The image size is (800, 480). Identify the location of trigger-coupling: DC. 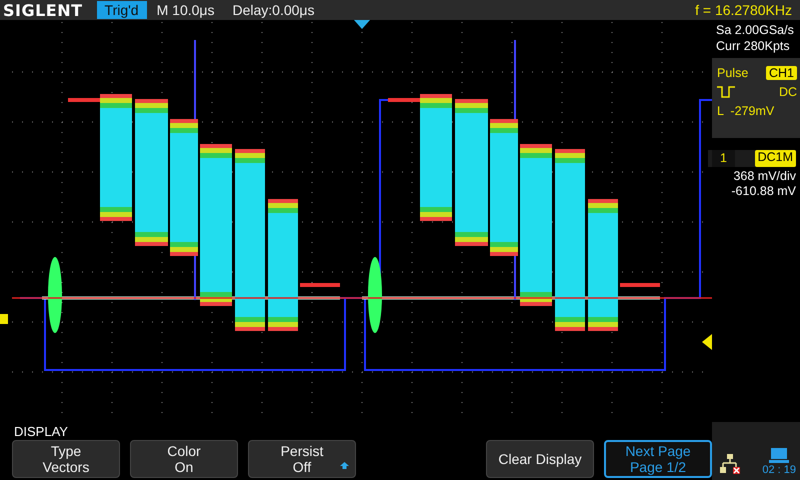
(787, 92).